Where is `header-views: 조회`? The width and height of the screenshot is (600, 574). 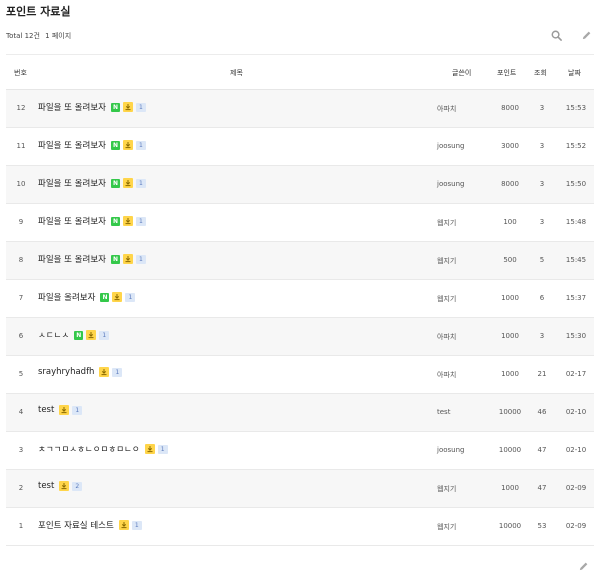 header-views: 조회 is located at coordinates (540, 73).